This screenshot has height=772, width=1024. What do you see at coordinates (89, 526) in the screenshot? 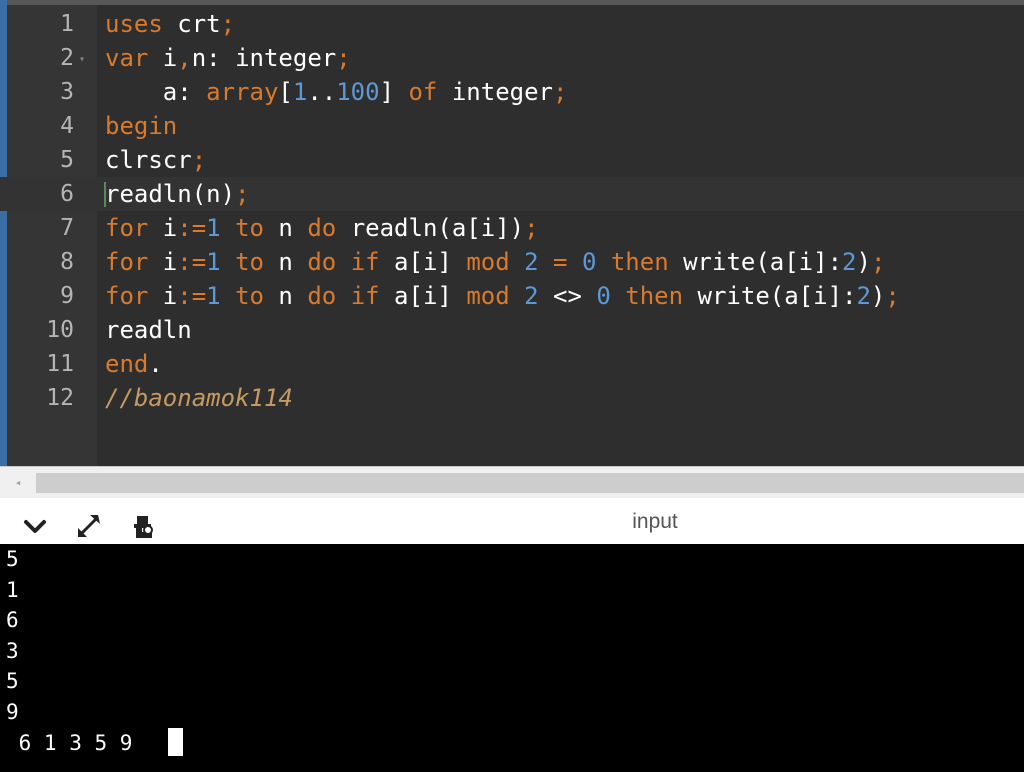
I see `expand-icon` at bounding box center [89, 526].